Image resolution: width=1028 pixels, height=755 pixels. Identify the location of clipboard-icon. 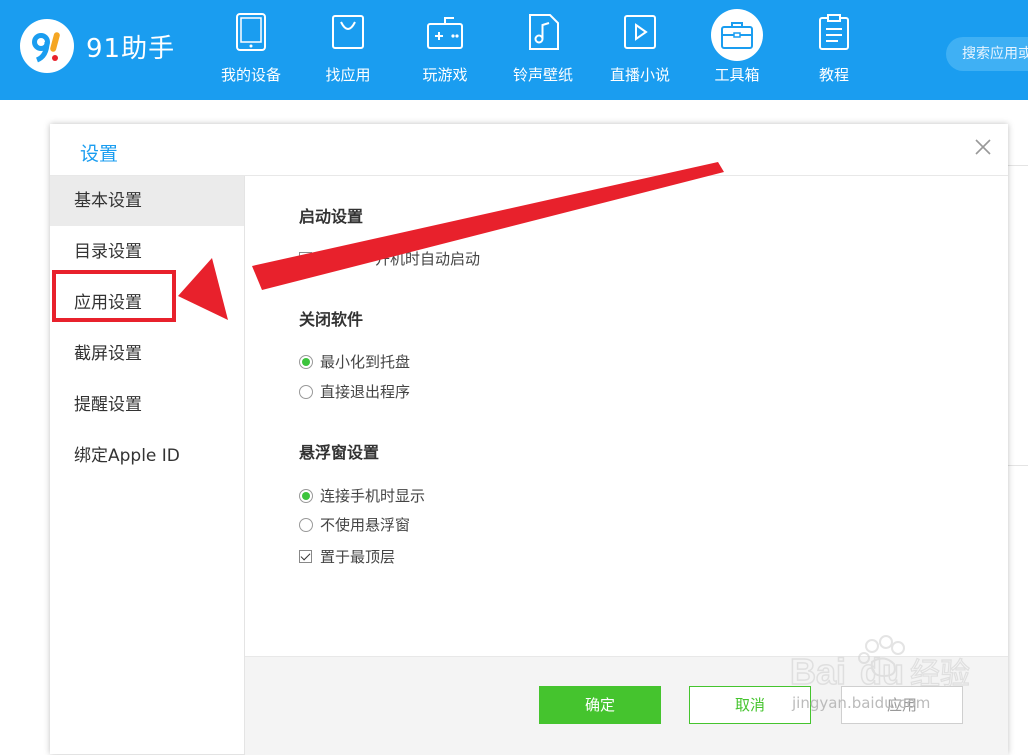
(834, 32).